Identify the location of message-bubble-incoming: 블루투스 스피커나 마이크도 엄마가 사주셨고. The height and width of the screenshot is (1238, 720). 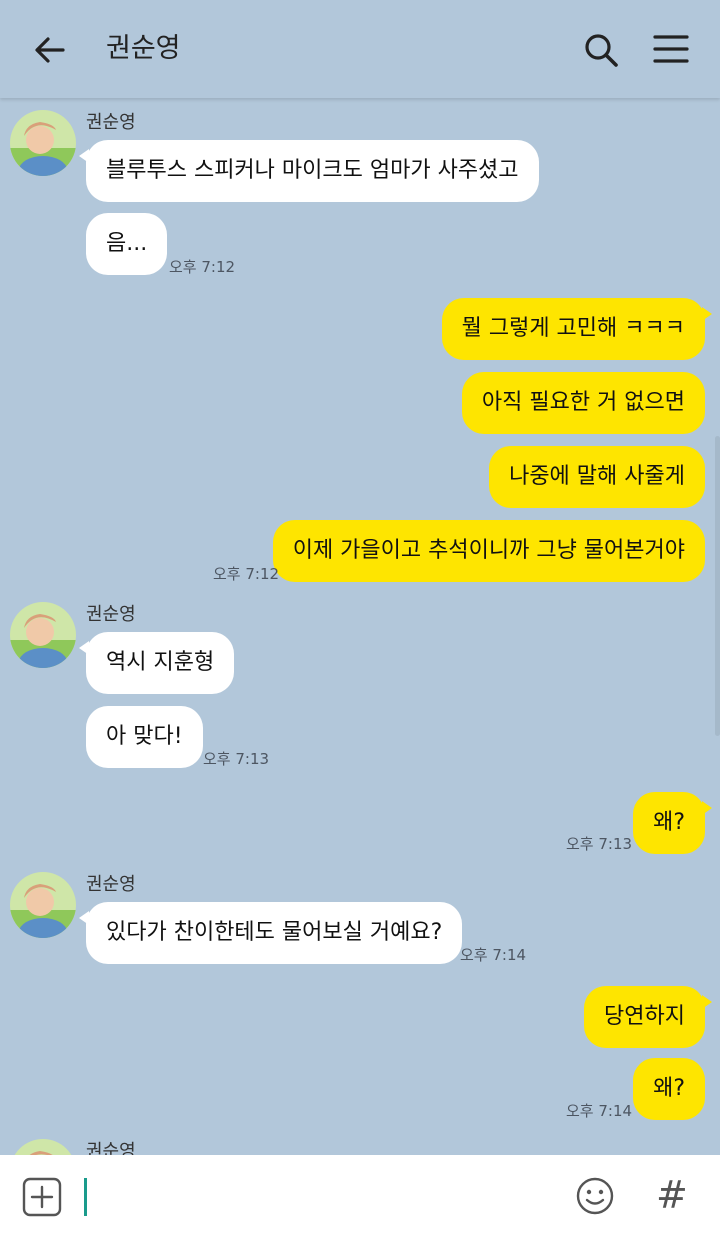
(309, 171).